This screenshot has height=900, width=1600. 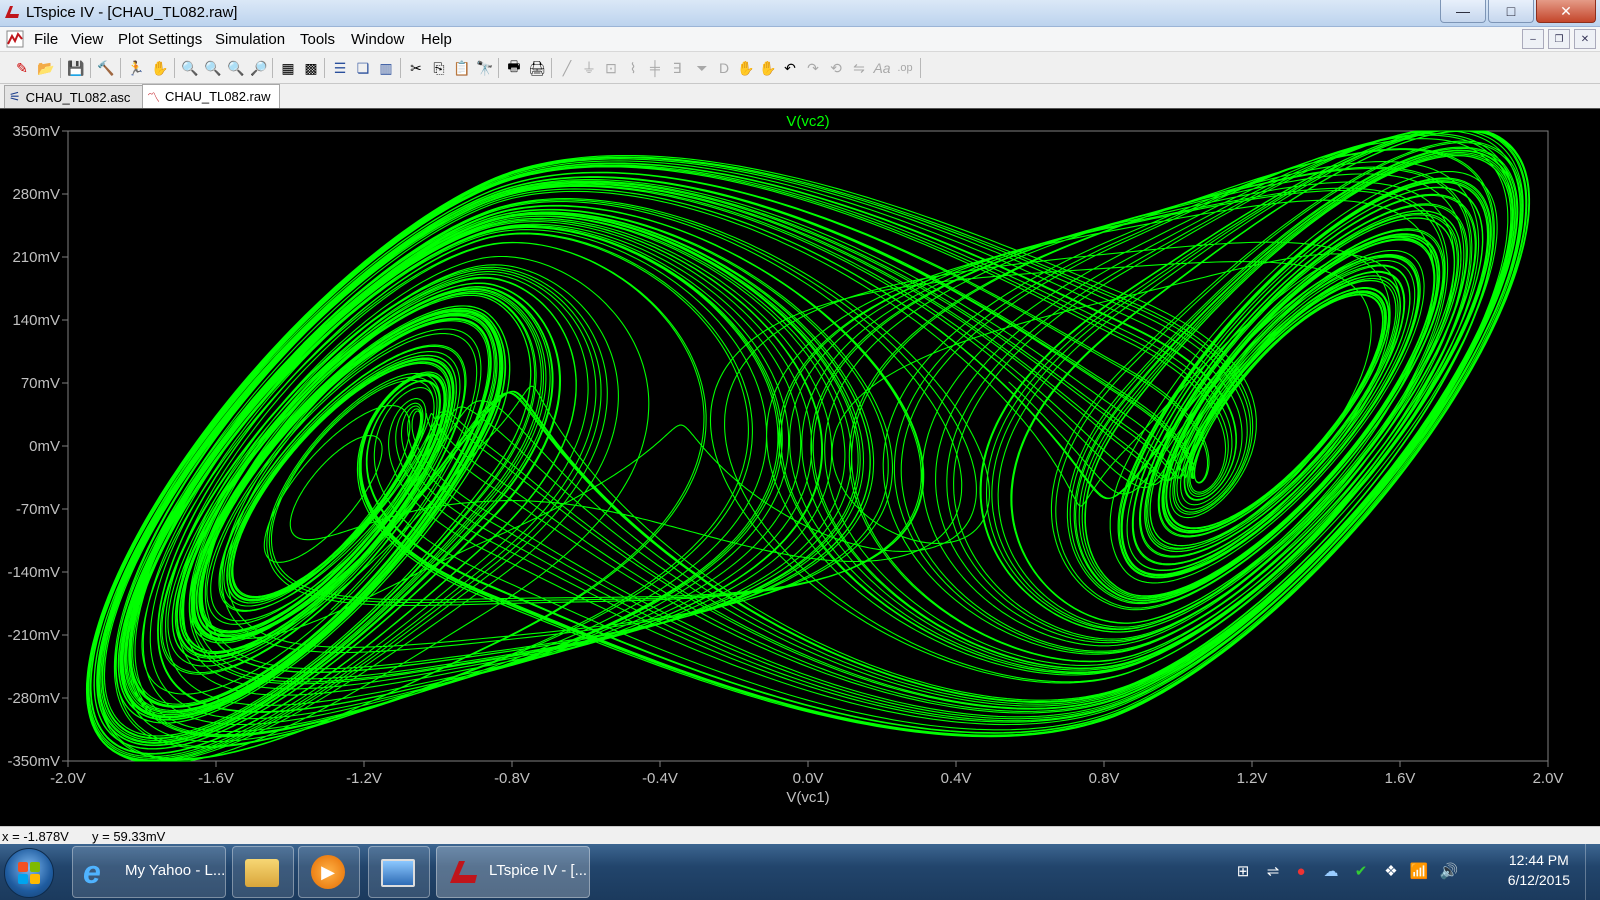 What do you see at coordinates (1449, 871) in the screenshot?
I see `volume-tray-icon: 🔊` at bounding box center [1449, 871].